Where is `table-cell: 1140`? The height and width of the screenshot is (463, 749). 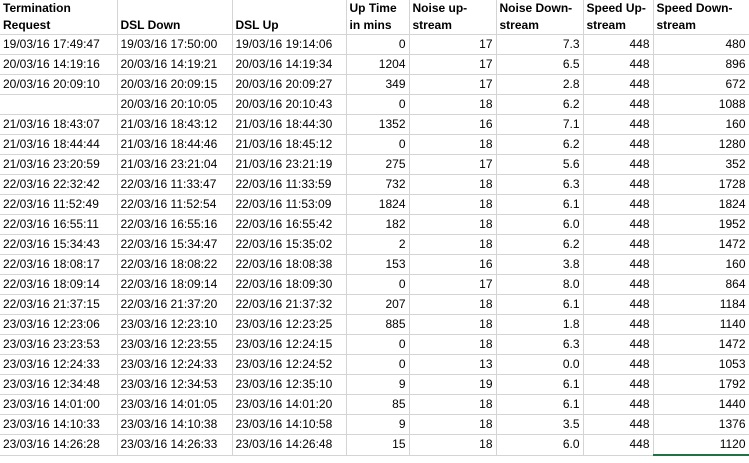
table-cell: 1140 is located at coordinates (701, 324).